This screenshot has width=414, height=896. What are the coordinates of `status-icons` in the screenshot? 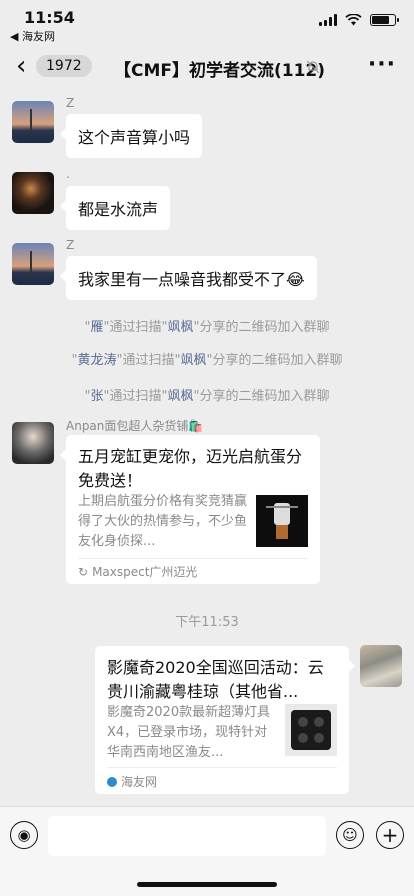 It's located at (359, 20).